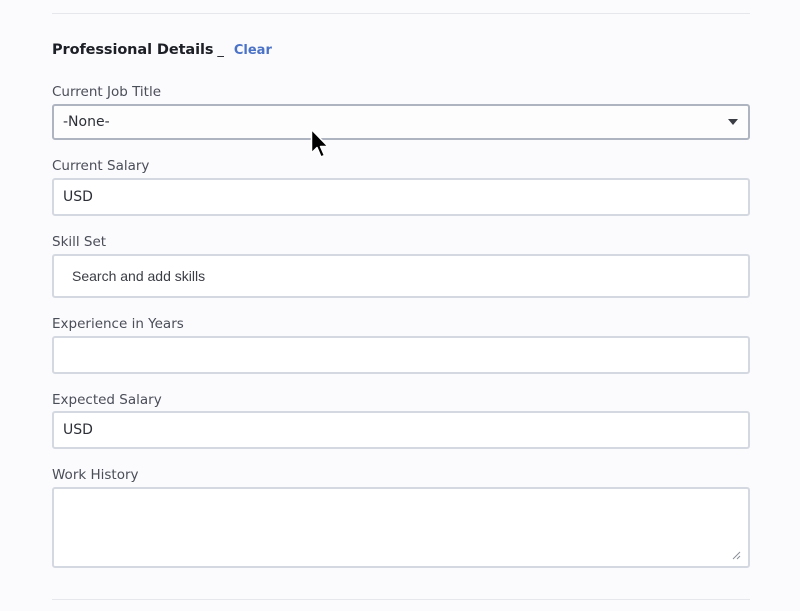 The image size is (800, 611). What do you see at coordinates (133, 50) in the screenshot?
I see `section-title: Professional Details` at bounding box center [133, 50].